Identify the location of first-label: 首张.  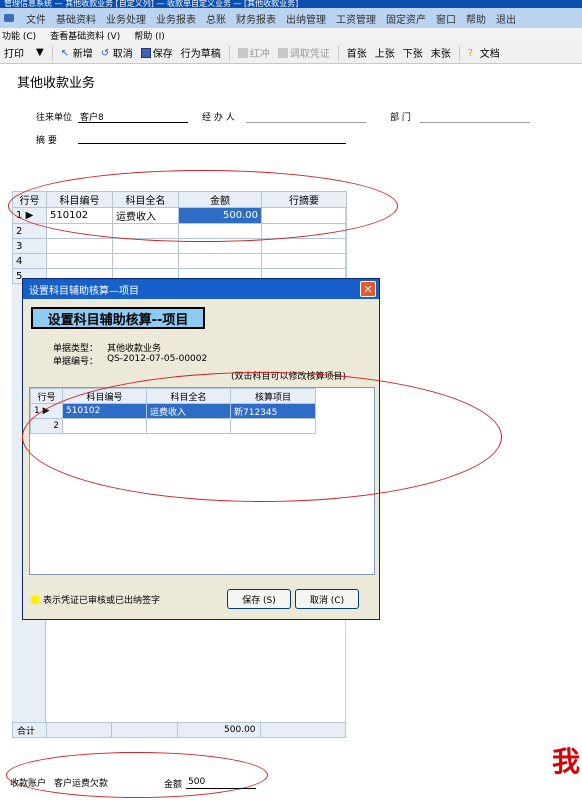
(356, 54).